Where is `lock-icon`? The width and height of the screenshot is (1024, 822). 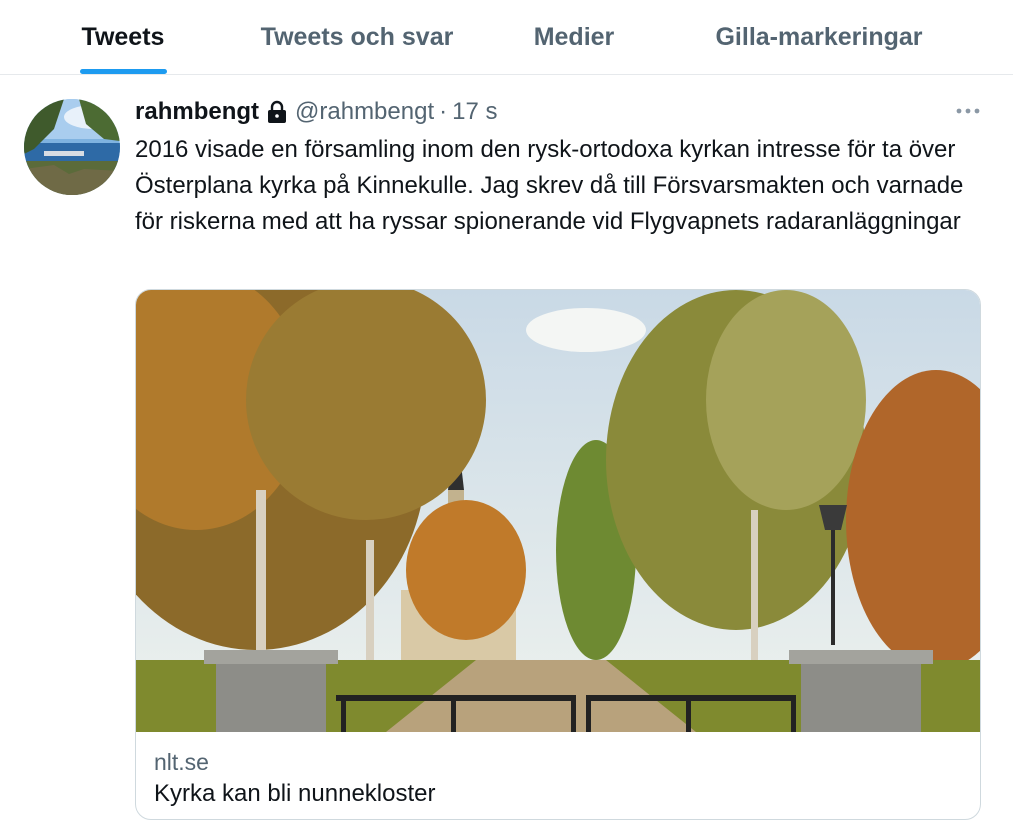 lock-icon is located at coordinates (277, 112).